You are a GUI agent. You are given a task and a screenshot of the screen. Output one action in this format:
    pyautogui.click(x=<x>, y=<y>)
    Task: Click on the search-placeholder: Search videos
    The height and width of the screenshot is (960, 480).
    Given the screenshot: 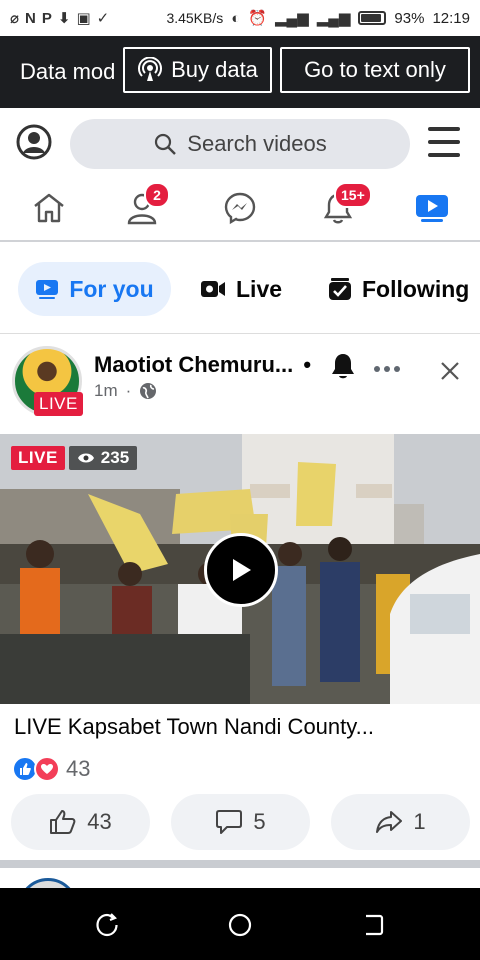 What is the action you would take?
    pyautogui.click(x=257, y=143)
    